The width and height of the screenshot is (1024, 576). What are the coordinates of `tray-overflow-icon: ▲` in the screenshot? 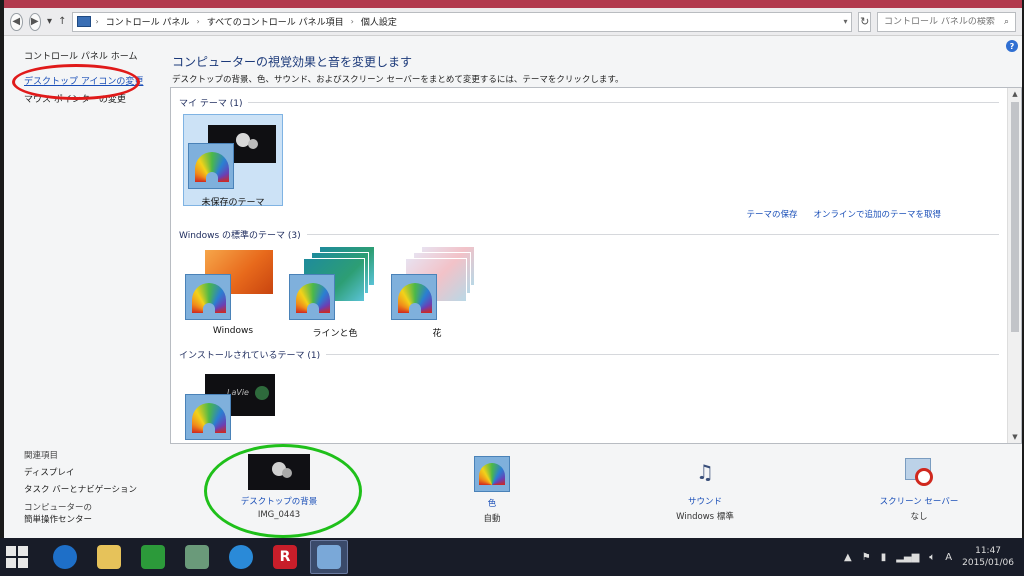 It's located at (848, 557).